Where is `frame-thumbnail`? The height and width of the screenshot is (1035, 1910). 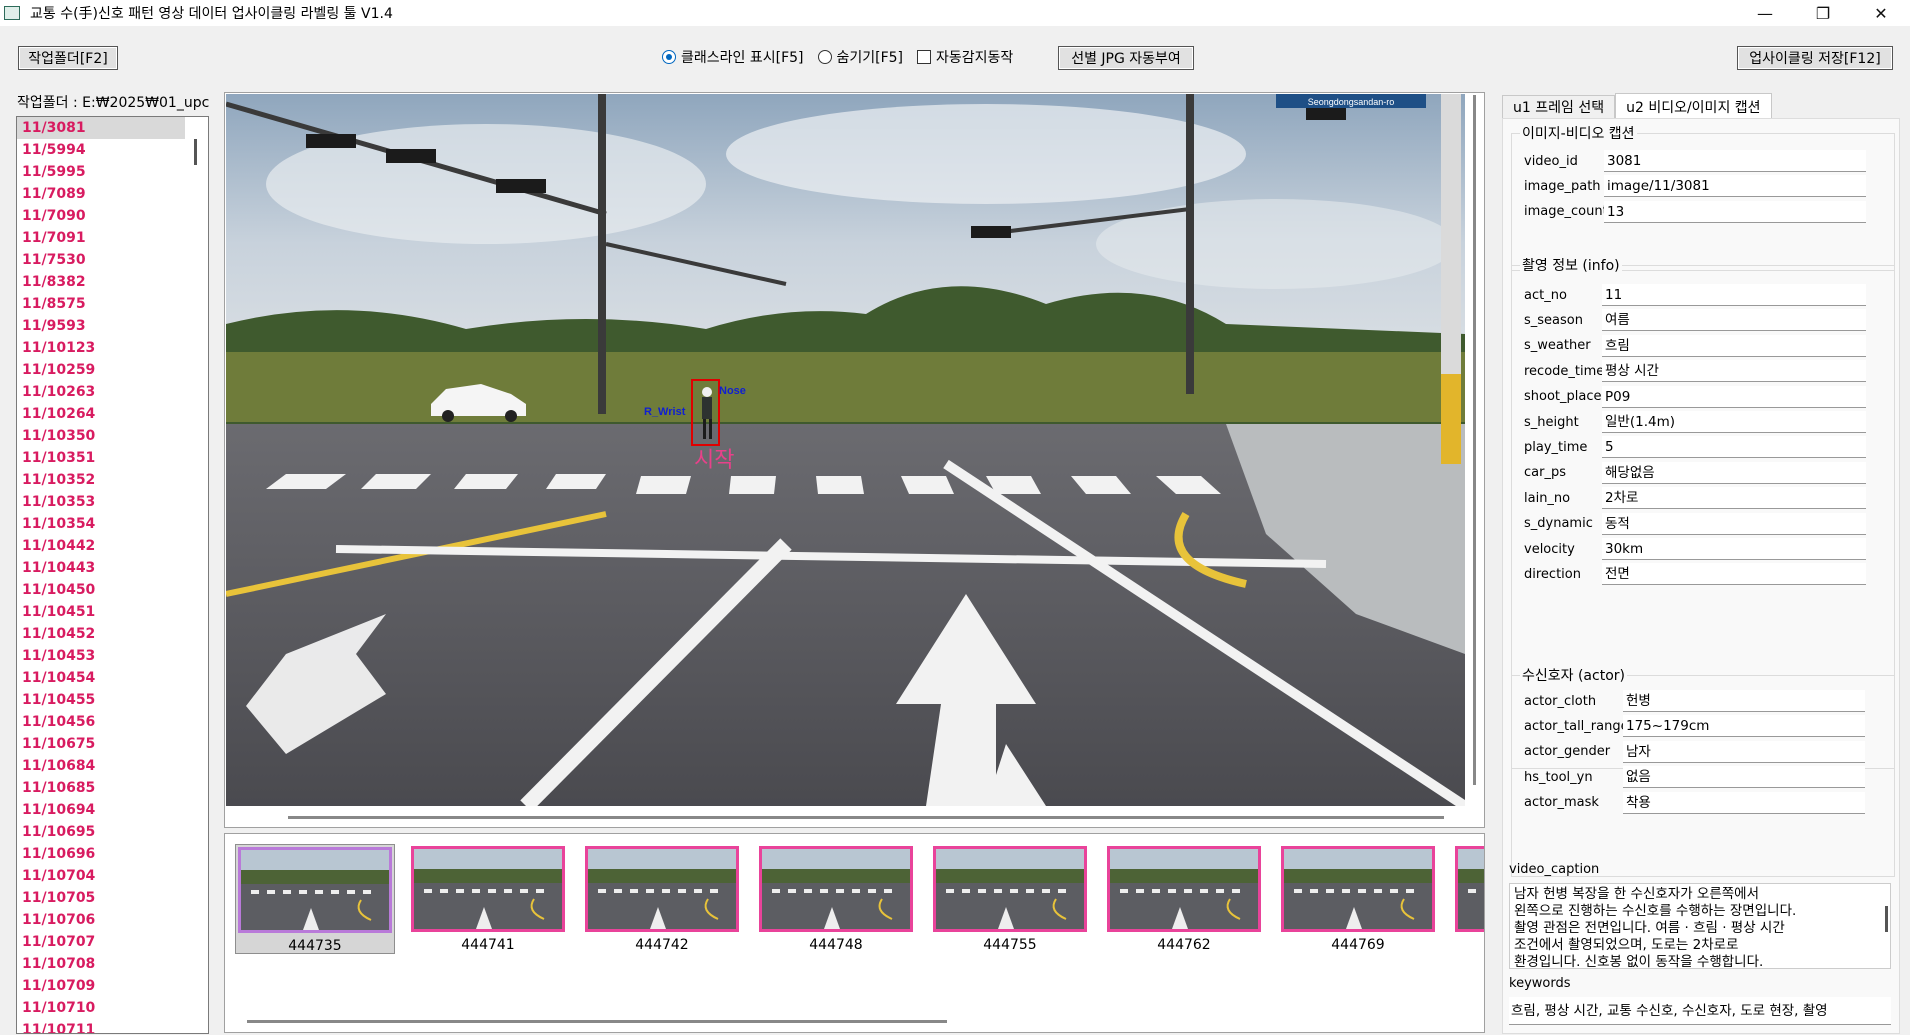
frame-thumbnail is located at coordinates (1468, 899).